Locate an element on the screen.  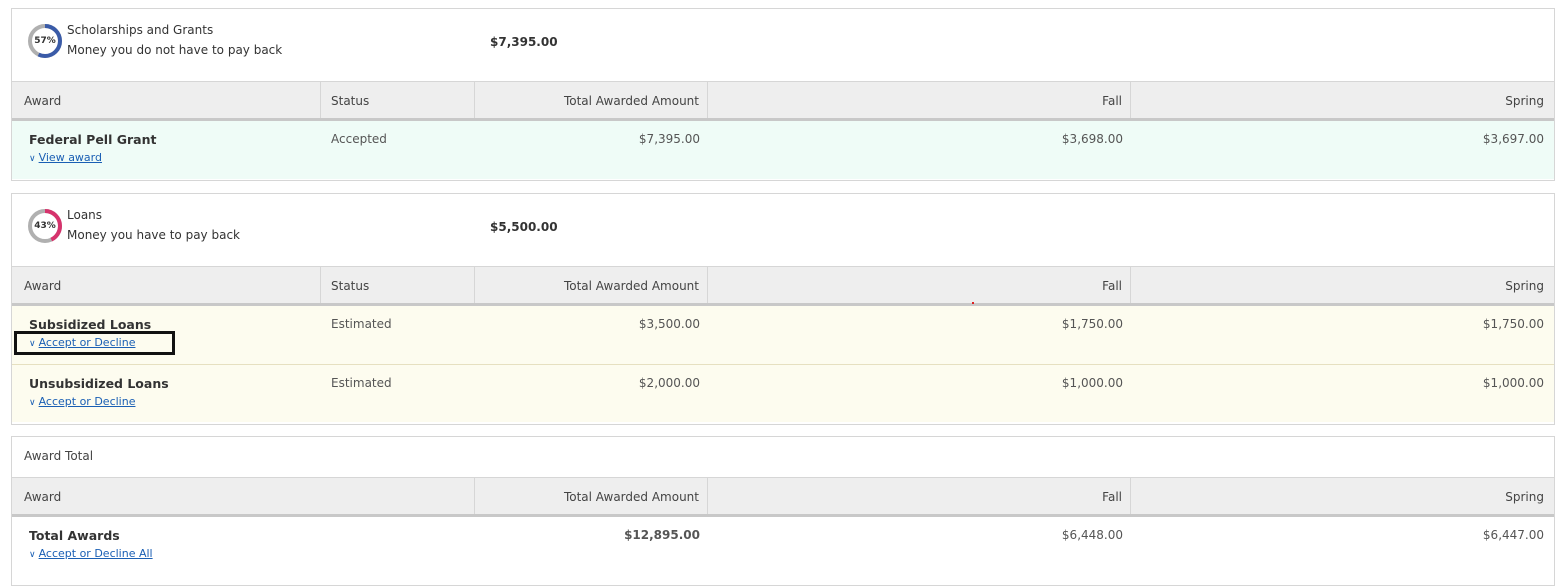
award-total: $2,000.00 is located at coordinates (669, 383).